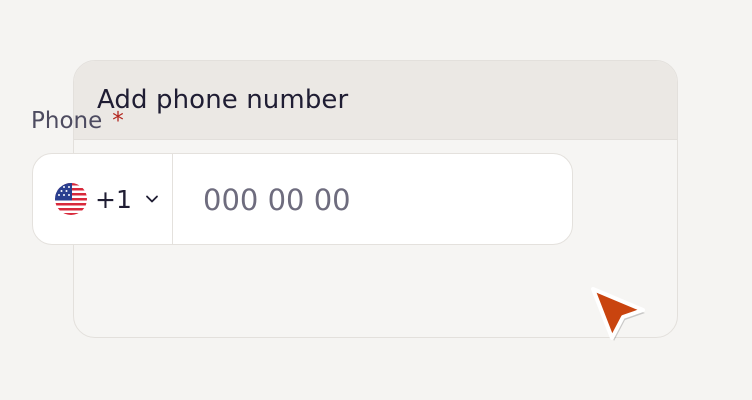  I want to click on us-flag-icon, so click(71, 199).